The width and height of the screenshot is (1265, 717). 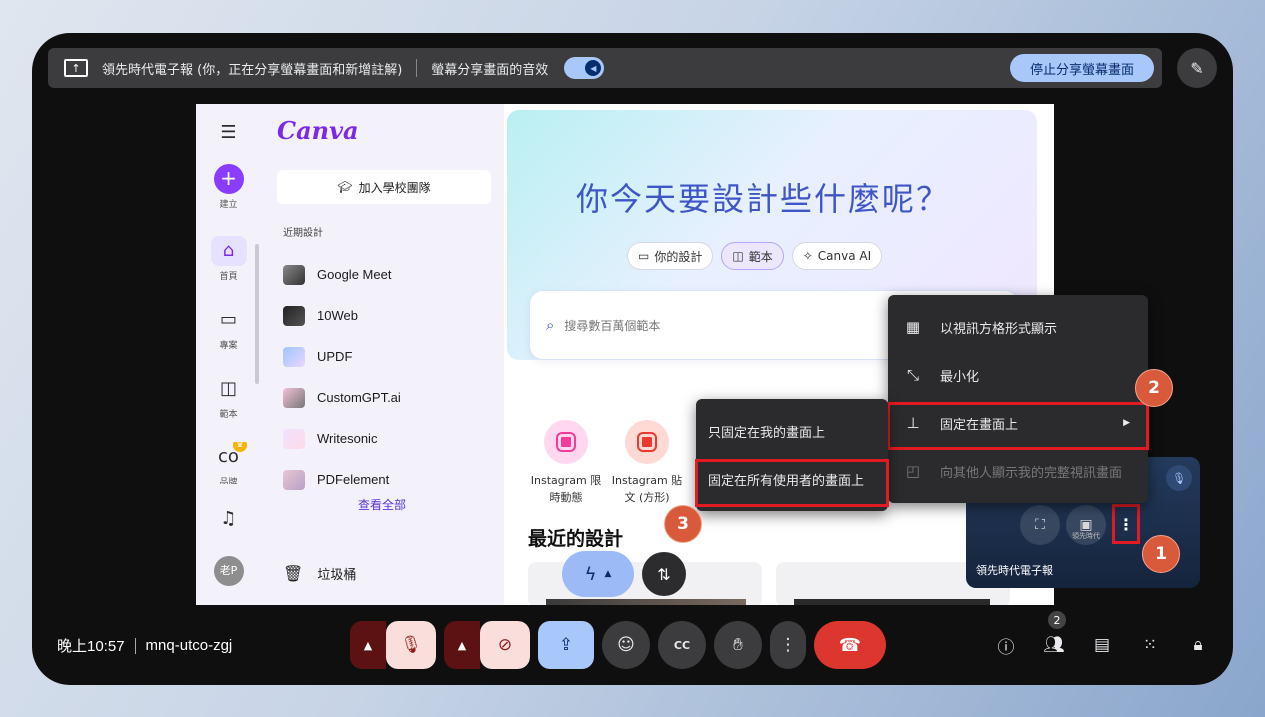 What do you see at coordinates (342, 479) in the screenshot?
I see `list-item: PDFelement` at bounding box center [342, 479].